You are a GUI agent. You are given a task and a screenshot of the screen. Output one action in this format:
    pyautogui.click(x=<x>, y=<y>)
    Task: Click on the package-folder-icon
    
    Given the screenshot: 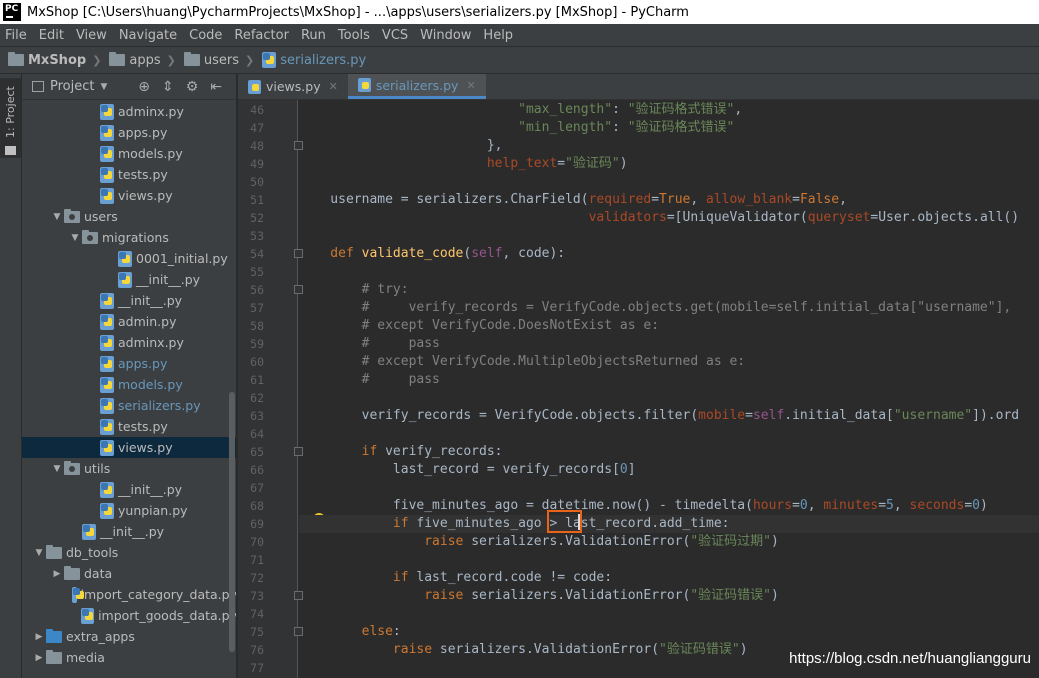 What is the action you would take?
    pyautogui.click(x=72, y=467)
    